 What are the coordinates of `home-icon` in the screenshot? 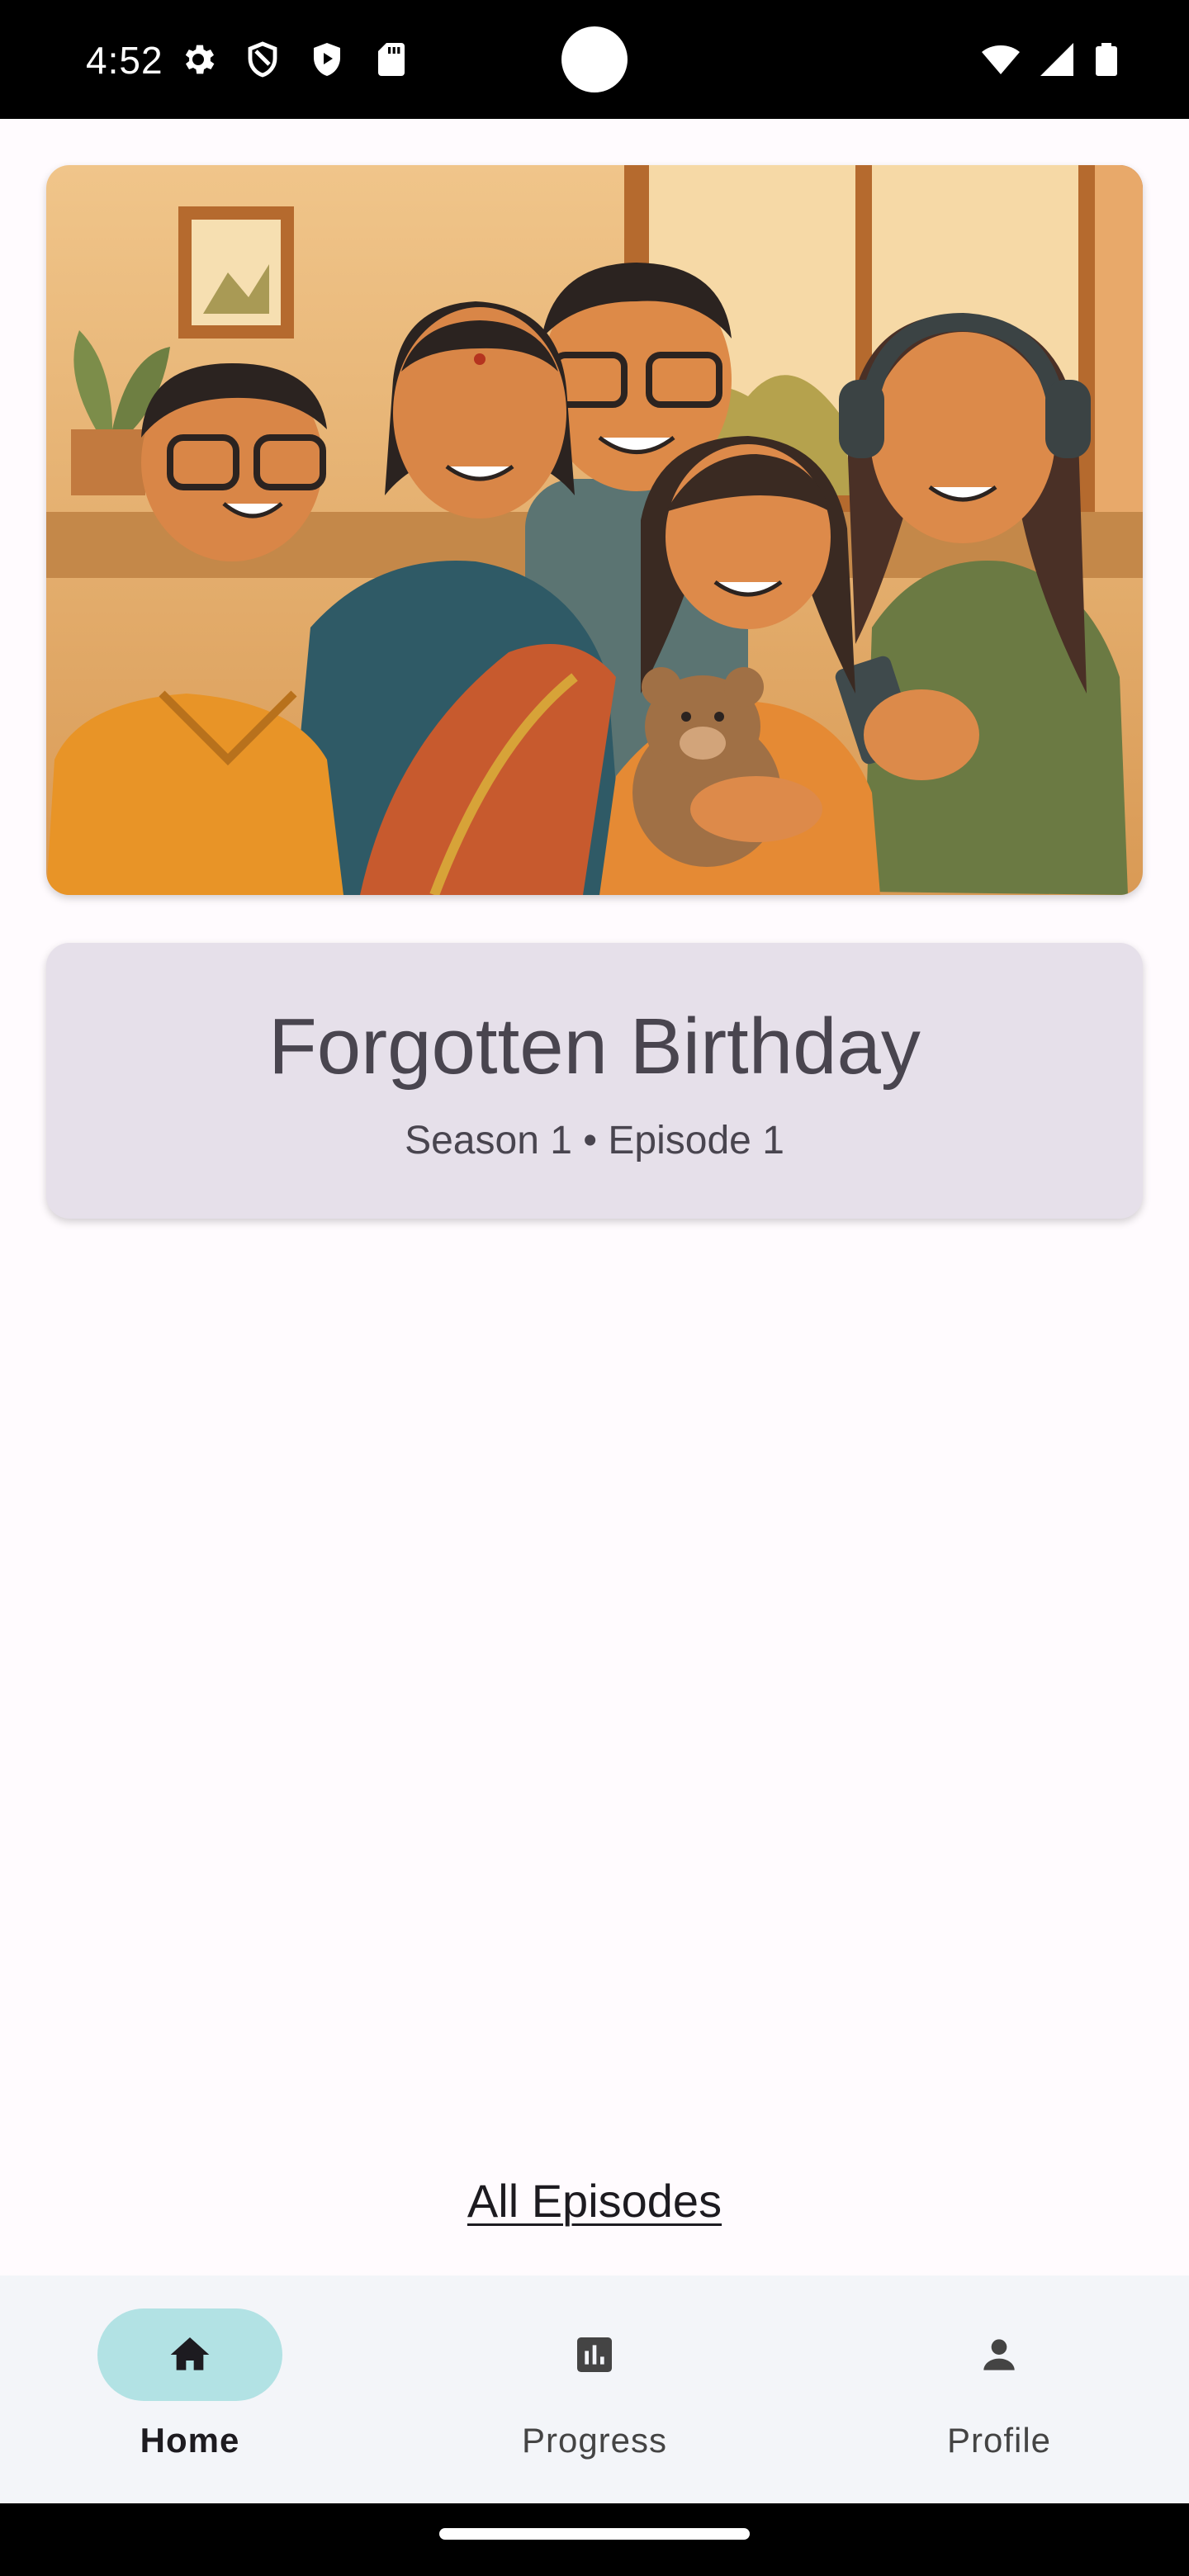 It's located at (190, 2353).